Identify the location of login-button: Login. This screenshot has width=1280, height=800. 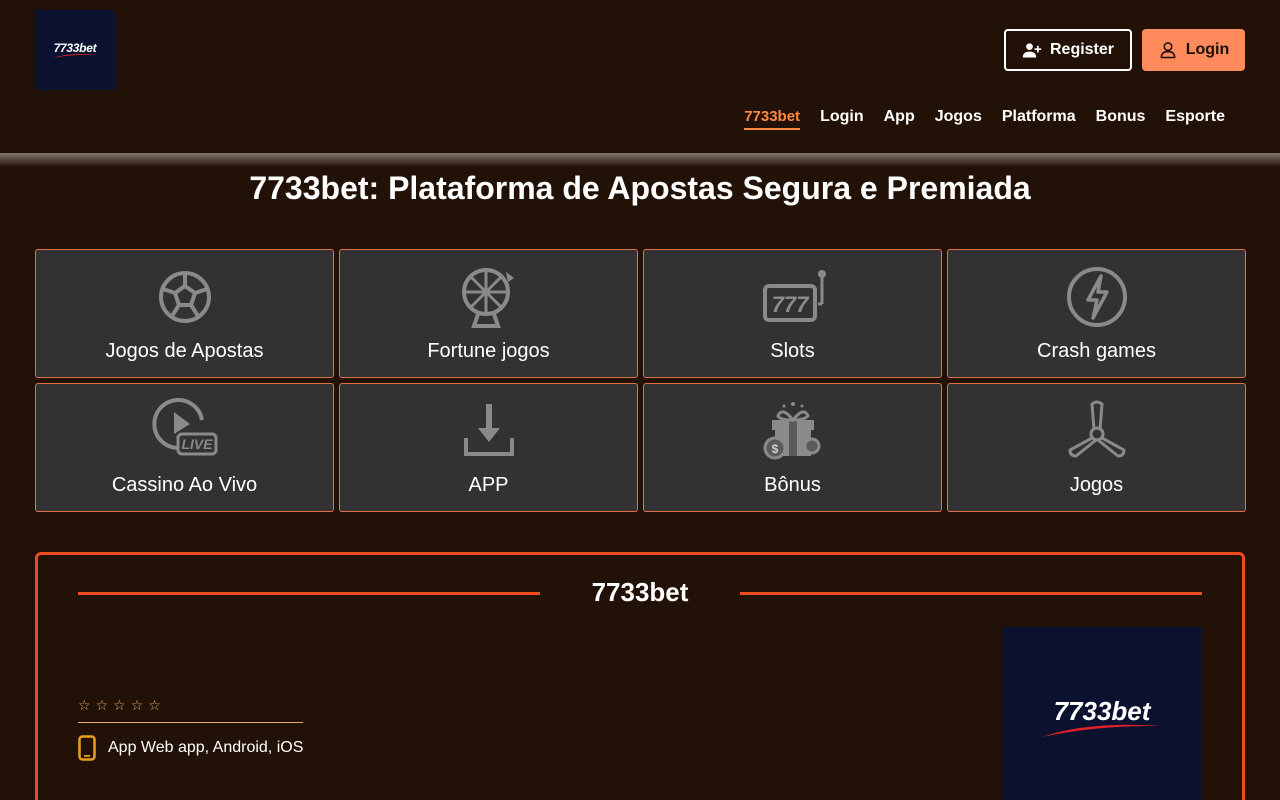
(1193, 50).